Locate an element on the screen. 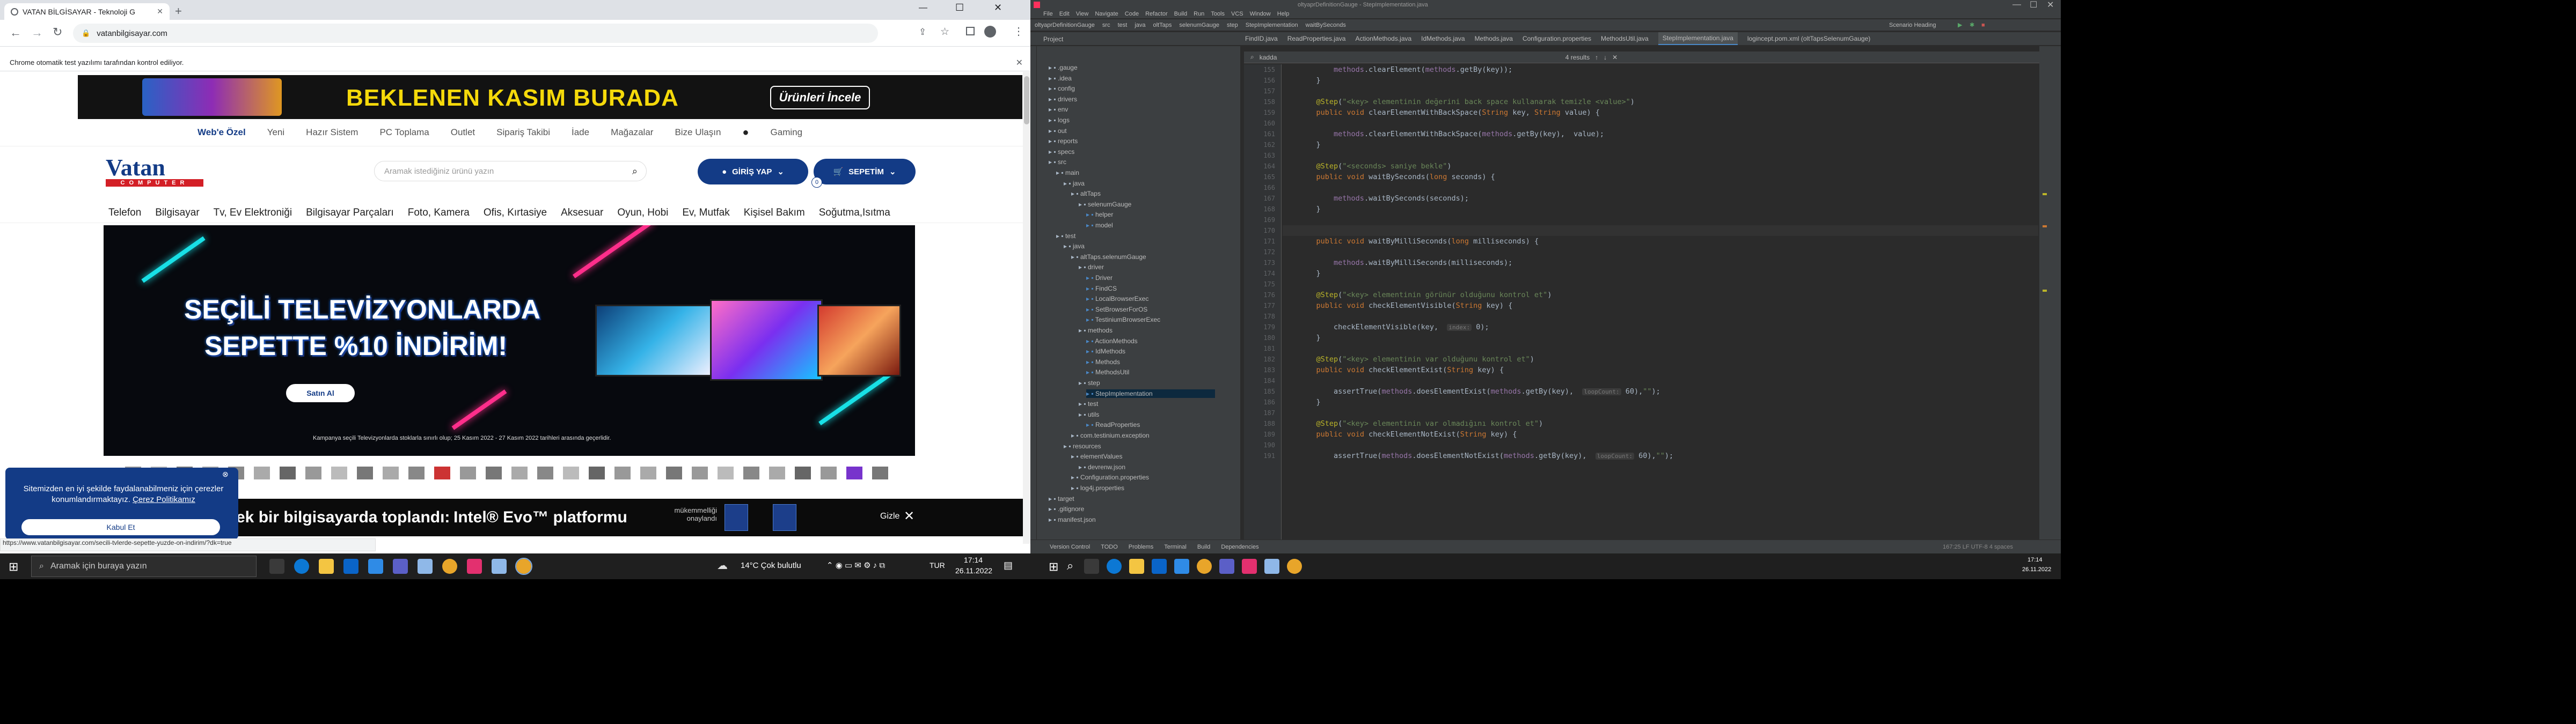 The image size is (2576, 724). tree-item: ▸ ▪ config is located at coordinates (1062, 88).